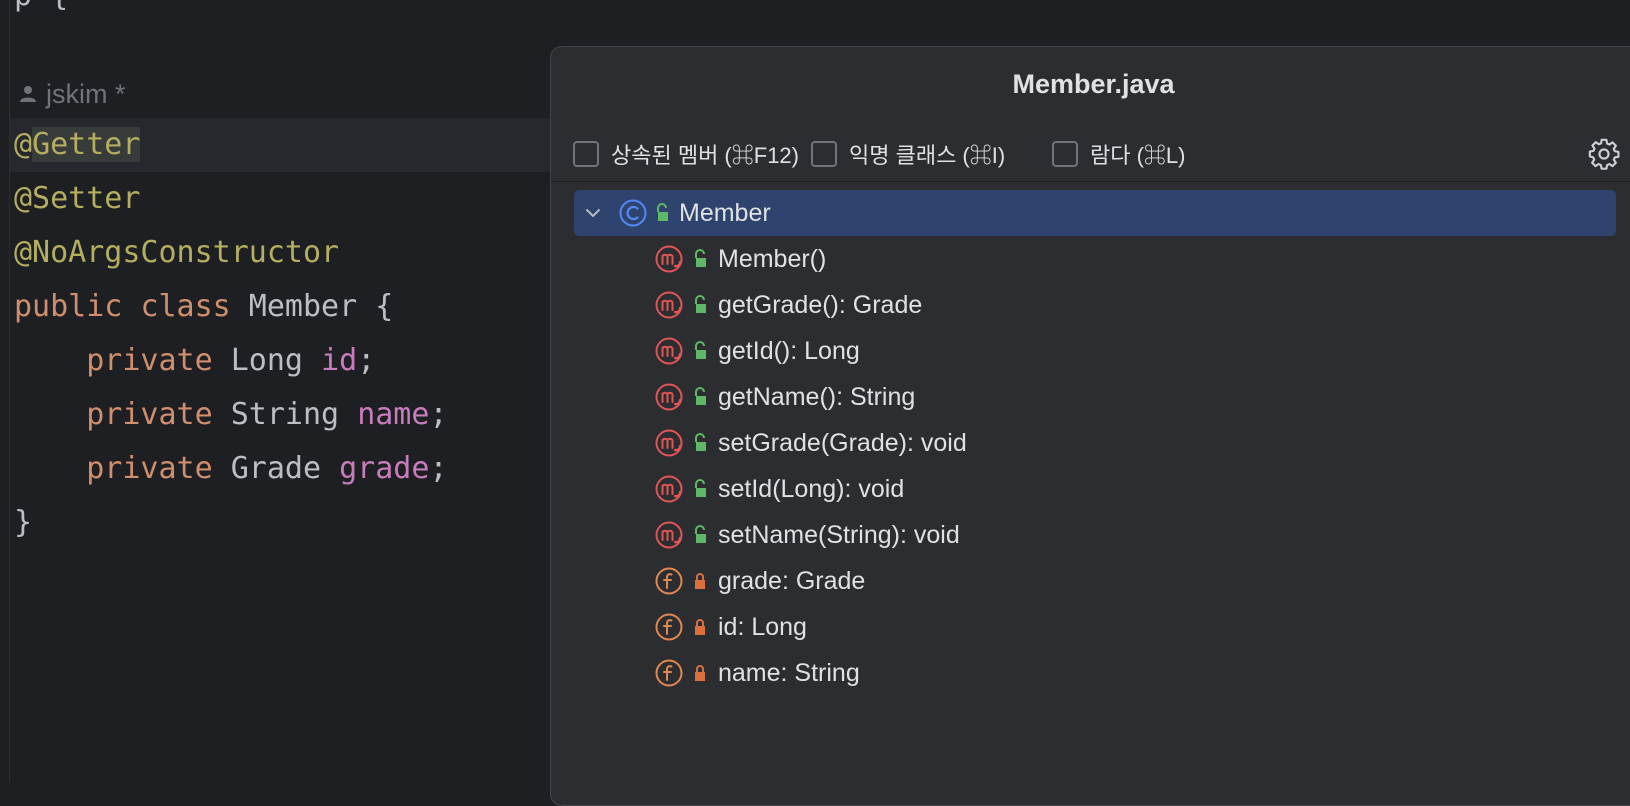 This screenshot has width=1630, height=806. What do you see at coordinates (384, 468) in the screenshot?
I see `code-token: grade` at bounding box center [384, 468].